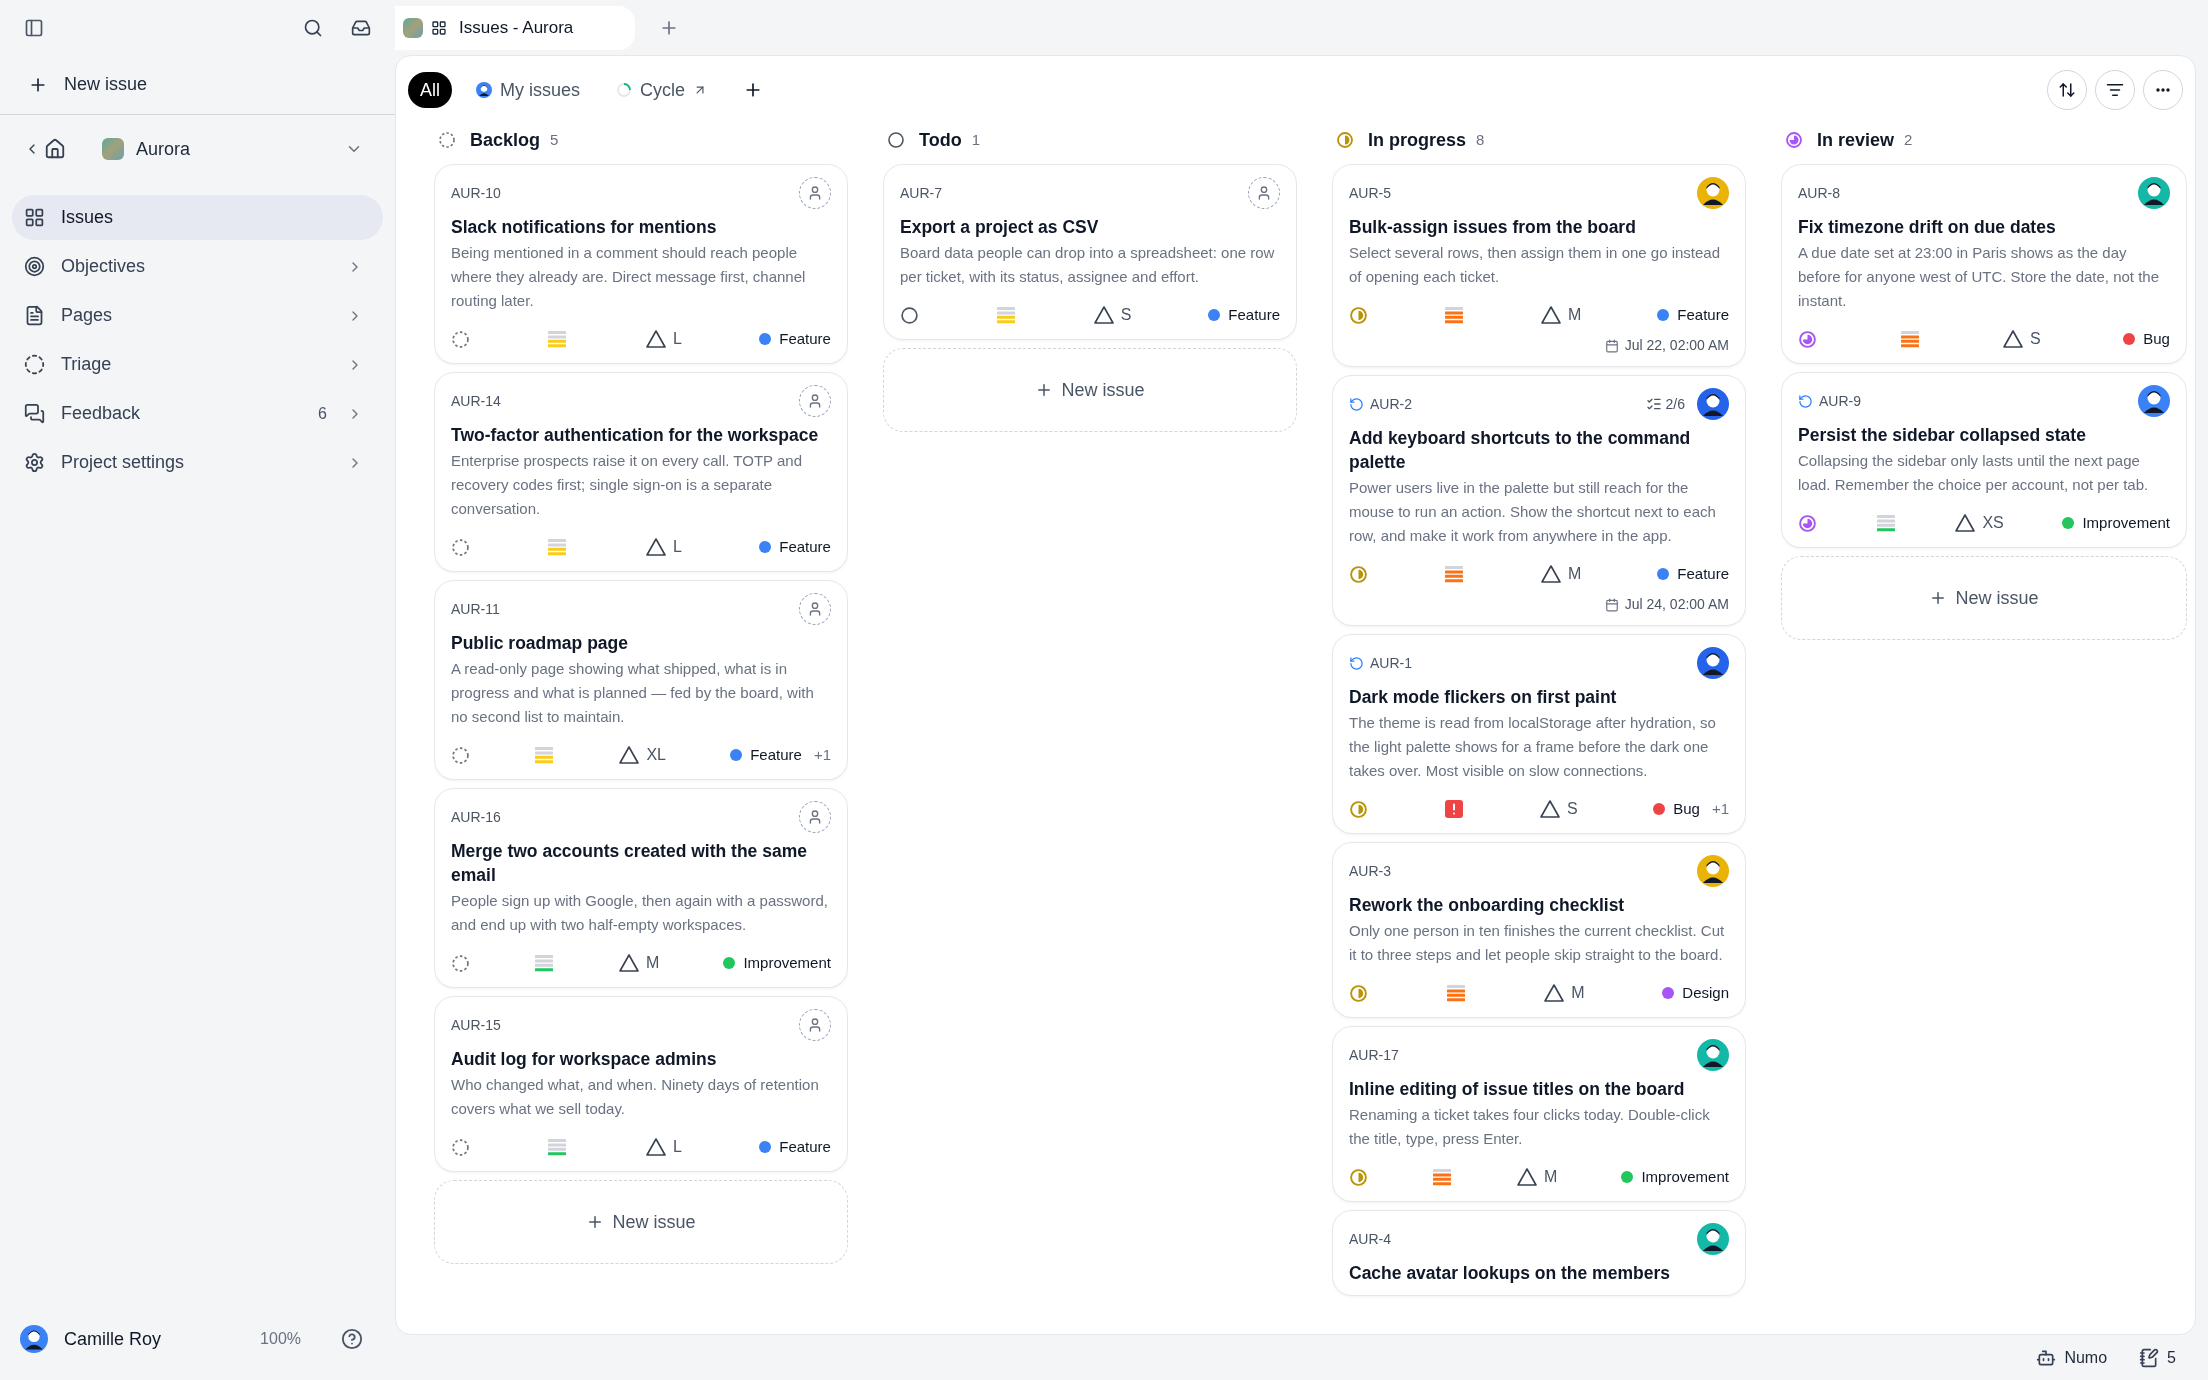 The width and height of the screenshot is (2208, 1380). I want to click on window-tab: Issues - Aurora, so click(515, 27).